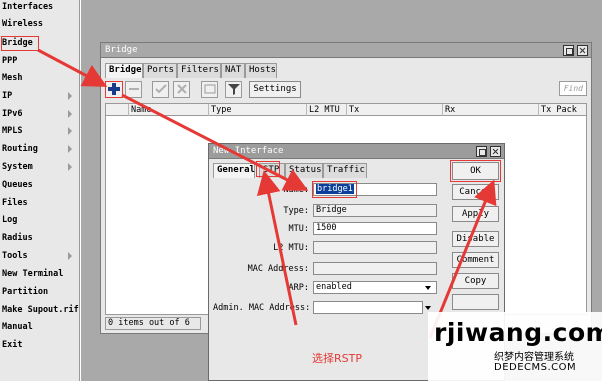 Image resolution: width=602 pixels, height=381 pixels. What do you see at coordinates (257, 110) in the screenshot?
I see `col-type: Type` at bounding box center [257, 110].